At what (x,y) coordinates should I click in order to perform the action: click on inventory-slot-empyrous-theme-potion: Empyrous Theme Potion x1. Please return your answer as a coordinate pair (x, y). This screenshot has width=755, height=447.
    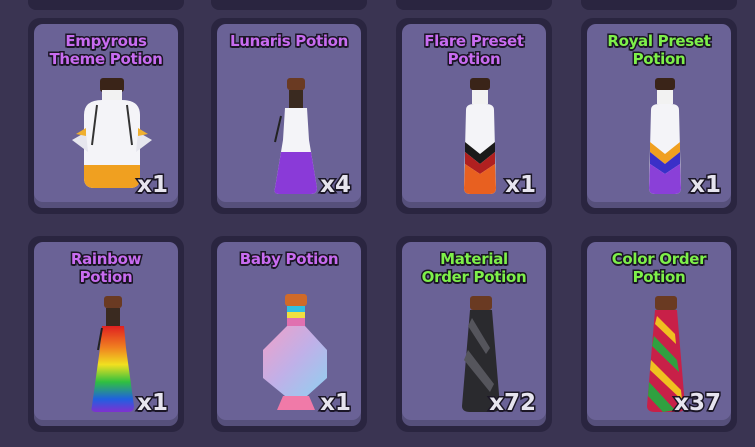
    Looking at the image, I should click on (106, 116).